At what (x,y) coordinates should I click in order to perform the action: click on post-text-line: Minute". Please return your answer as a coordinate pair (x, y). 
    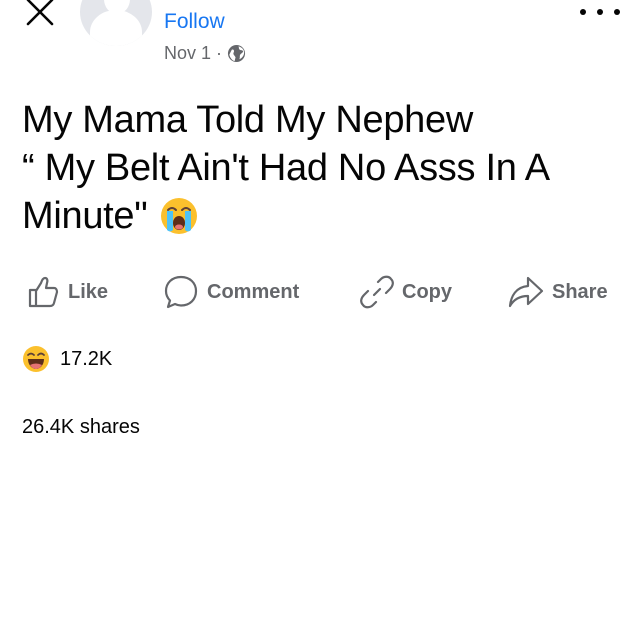
    Looking at the image, I should click on (85, 216).